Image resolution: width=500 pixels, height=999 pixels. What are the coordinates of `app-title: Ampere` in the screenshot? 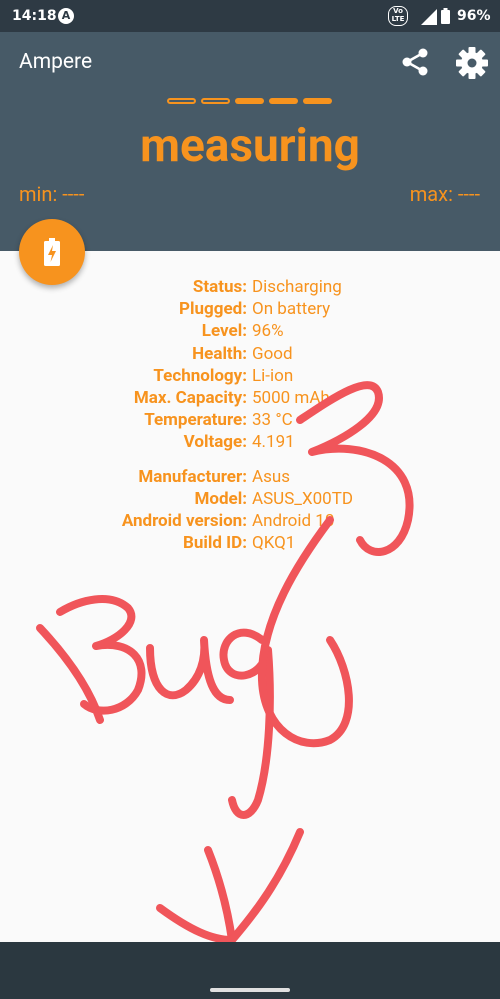 It's located at (56, 62).